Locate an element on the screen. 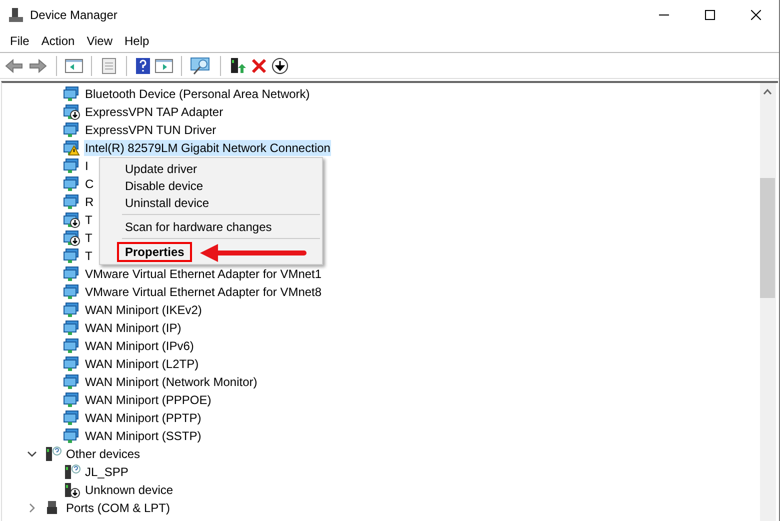 This screenshot has height=521, width=780. warning-adapter-icon is located at coordinates (72, 148).